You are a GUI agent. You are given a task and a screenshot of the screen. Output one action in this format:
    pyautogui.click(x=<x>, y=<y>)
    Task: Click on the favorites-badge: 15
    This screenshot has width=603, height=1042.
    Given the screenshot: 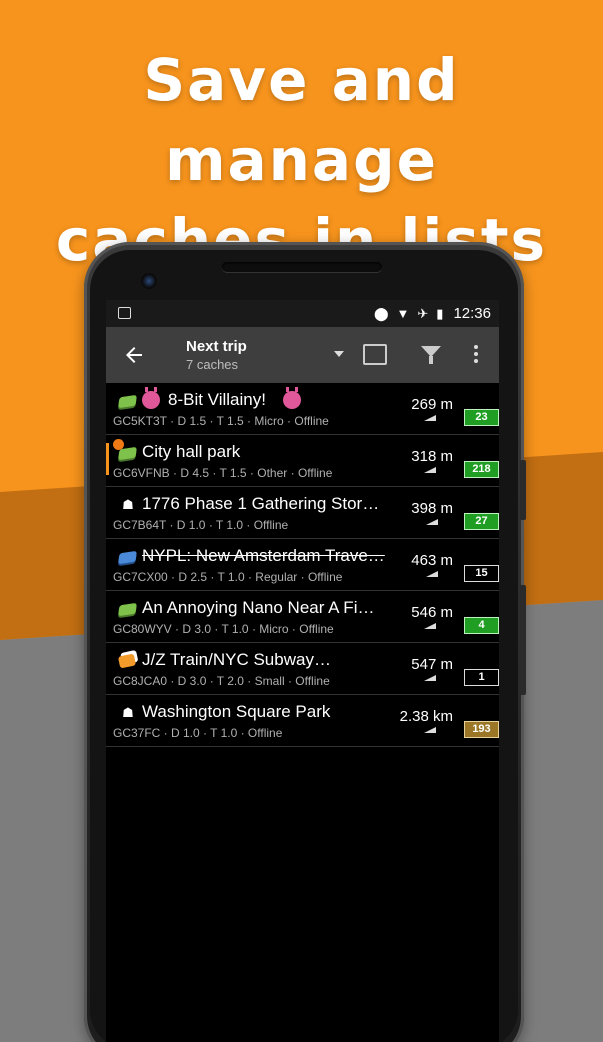 What is the action you would take?
    pyautogui.click(x=481, y=573)
    